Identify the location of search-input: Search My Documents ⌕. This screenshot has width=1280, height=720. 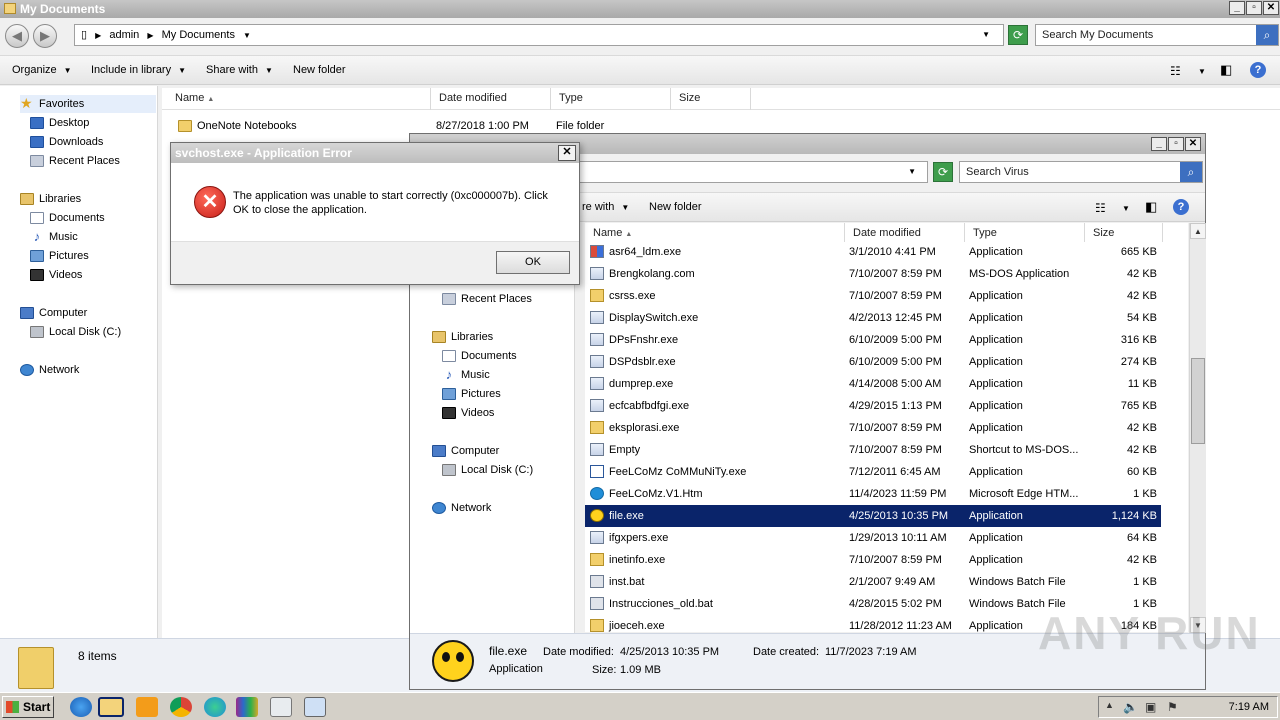
(1157, 35).